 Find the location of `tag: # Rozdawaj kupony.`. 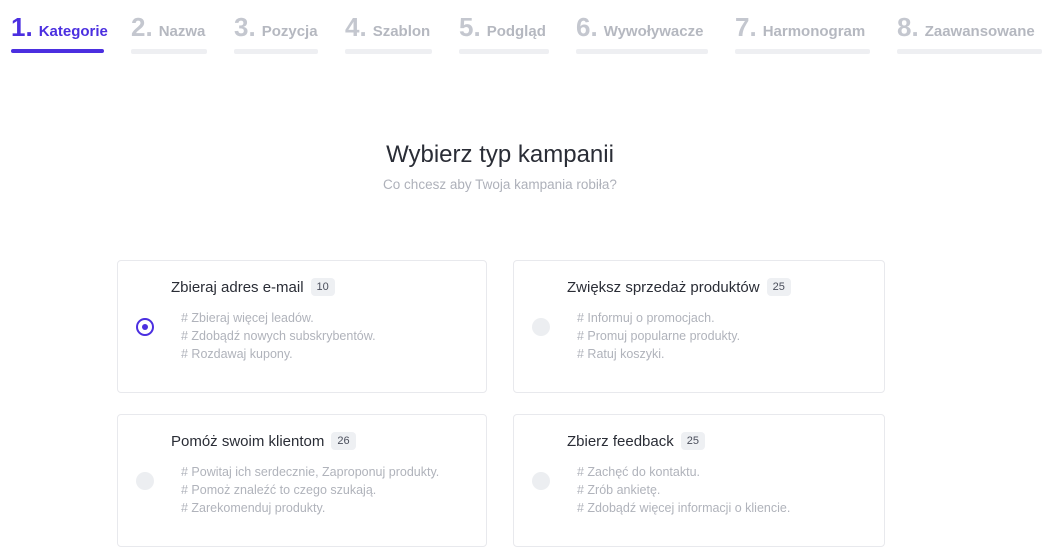

tag: # Rozdawaj kupony. is located at coordinates (237, 354).